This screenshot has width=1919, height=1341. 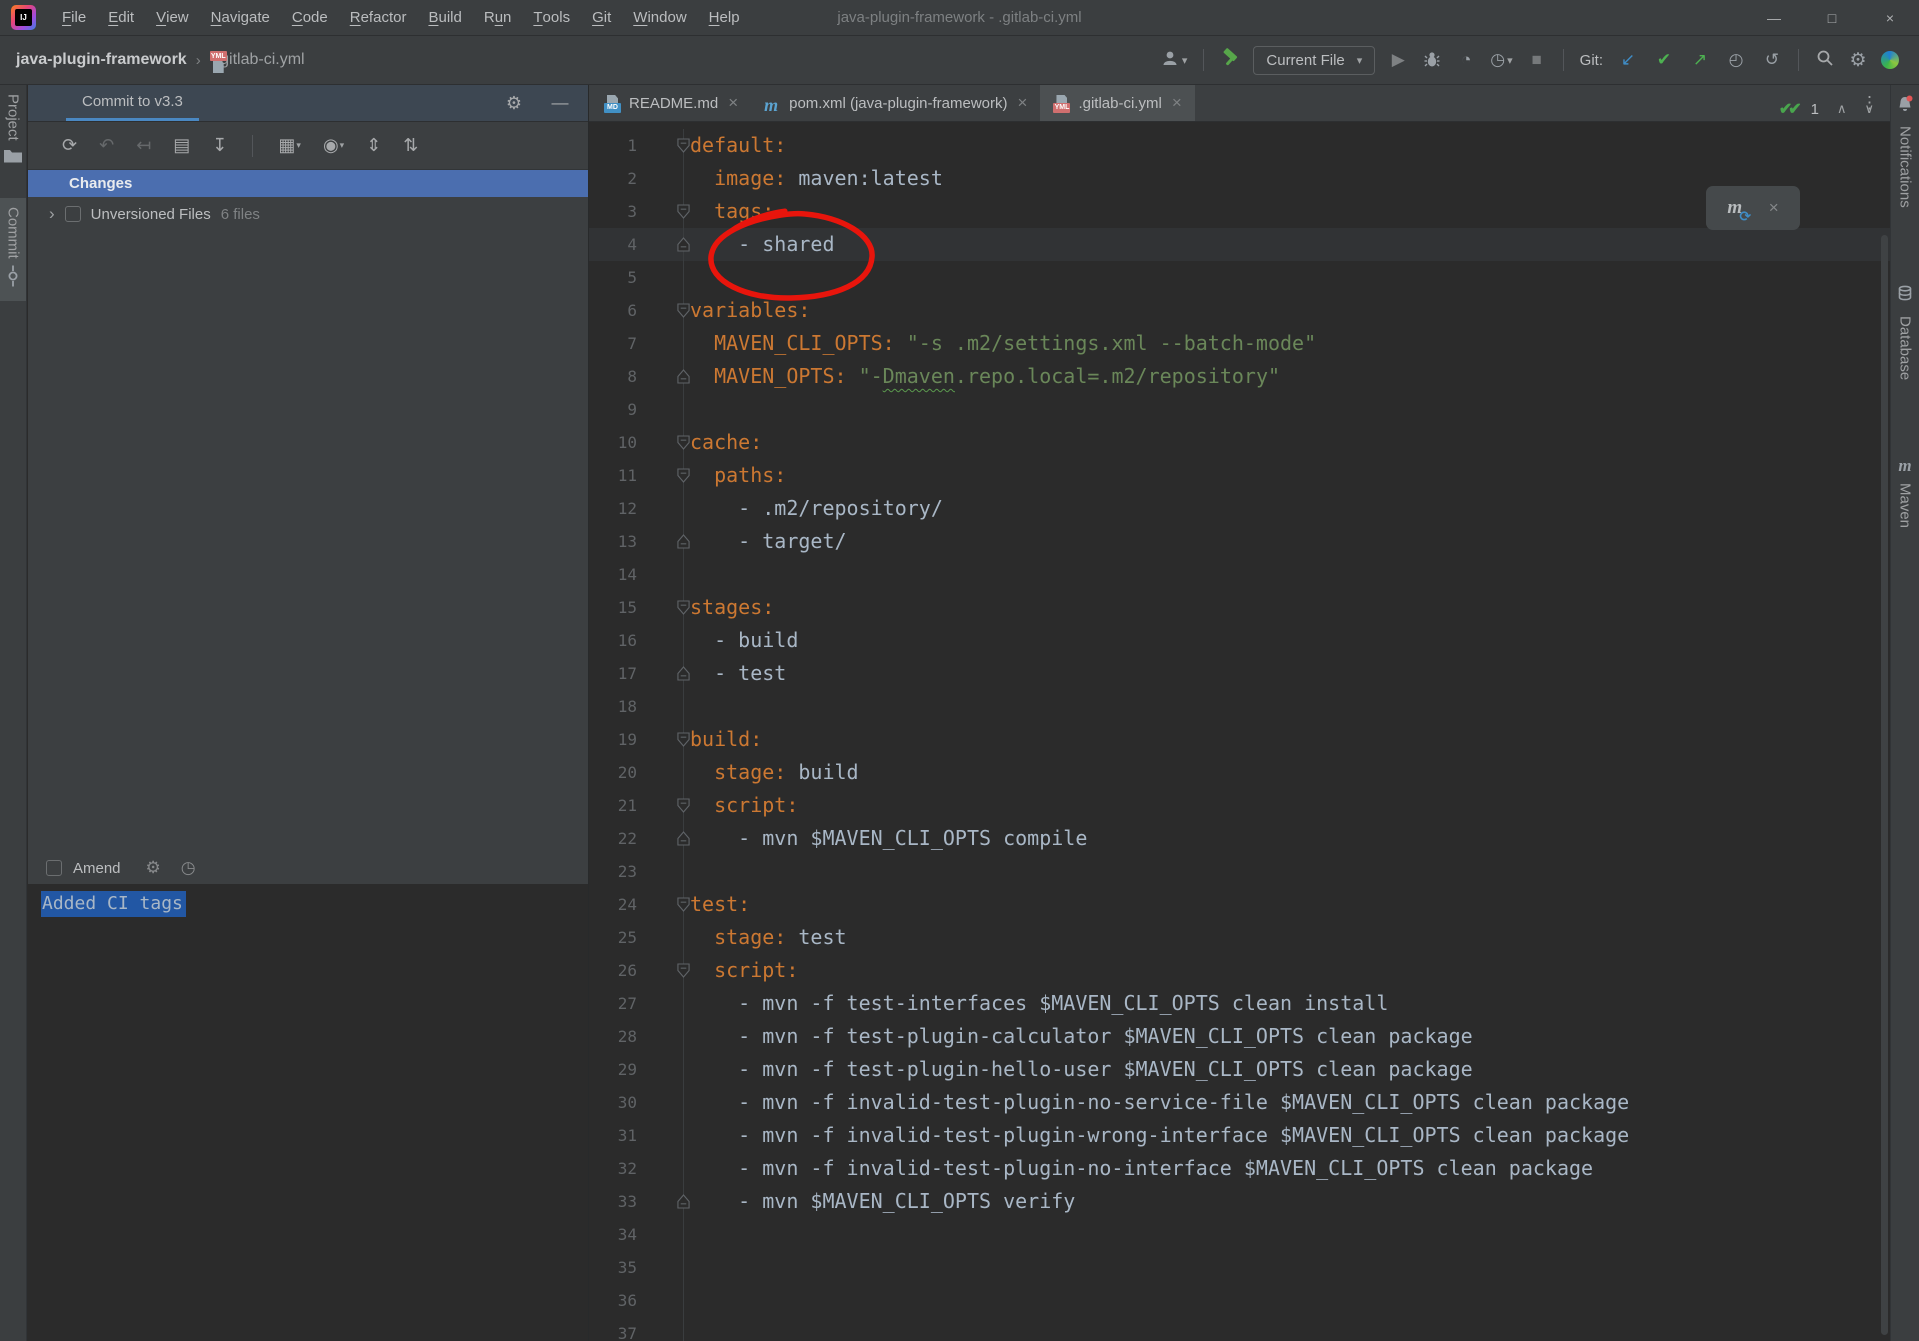 What do you see at coordinates (724, 17) in the screenshot?
I see `menu-help: Help` at bounding box center [724, 17].